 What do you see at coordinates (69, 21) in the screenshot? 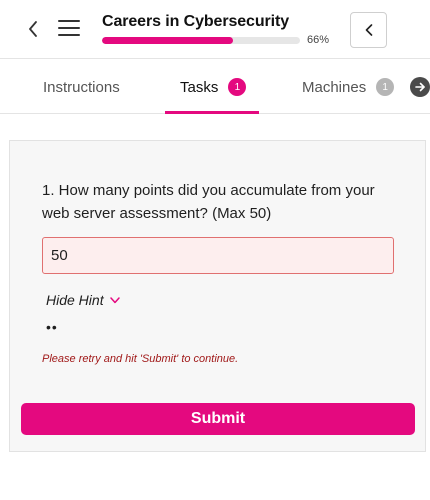
I see `hamburger-menu-icon` at bounding box center [69, 21].